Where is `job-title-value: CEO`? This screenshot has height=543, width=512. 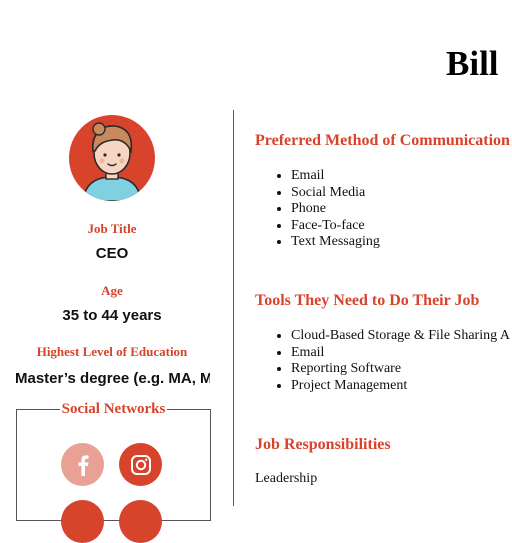 job-title-value: CEO is located at coordinates (112, 253).